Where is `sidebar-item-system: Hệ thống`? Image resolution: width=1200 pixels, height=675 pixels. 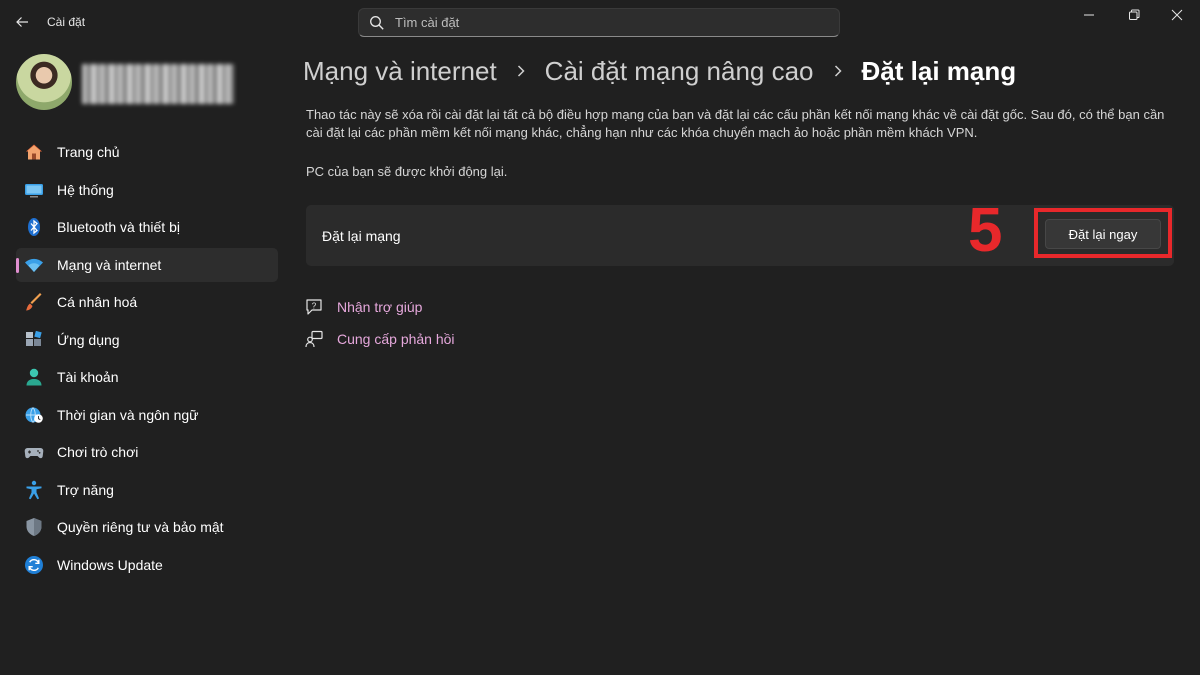 sidebar-item-system: Hệ thống is located at coordinates (147, 190).